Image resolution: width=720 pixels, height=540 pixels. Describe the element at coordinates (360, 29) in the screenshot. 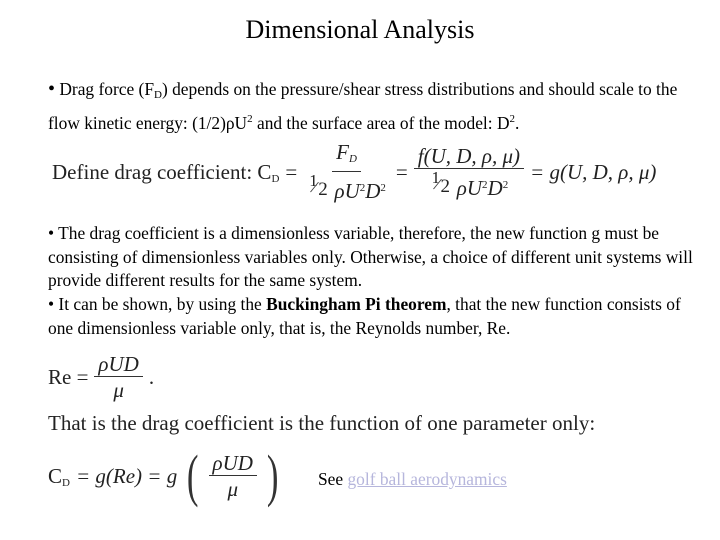

I see `page-title: Dimensional Analysis` at that location.